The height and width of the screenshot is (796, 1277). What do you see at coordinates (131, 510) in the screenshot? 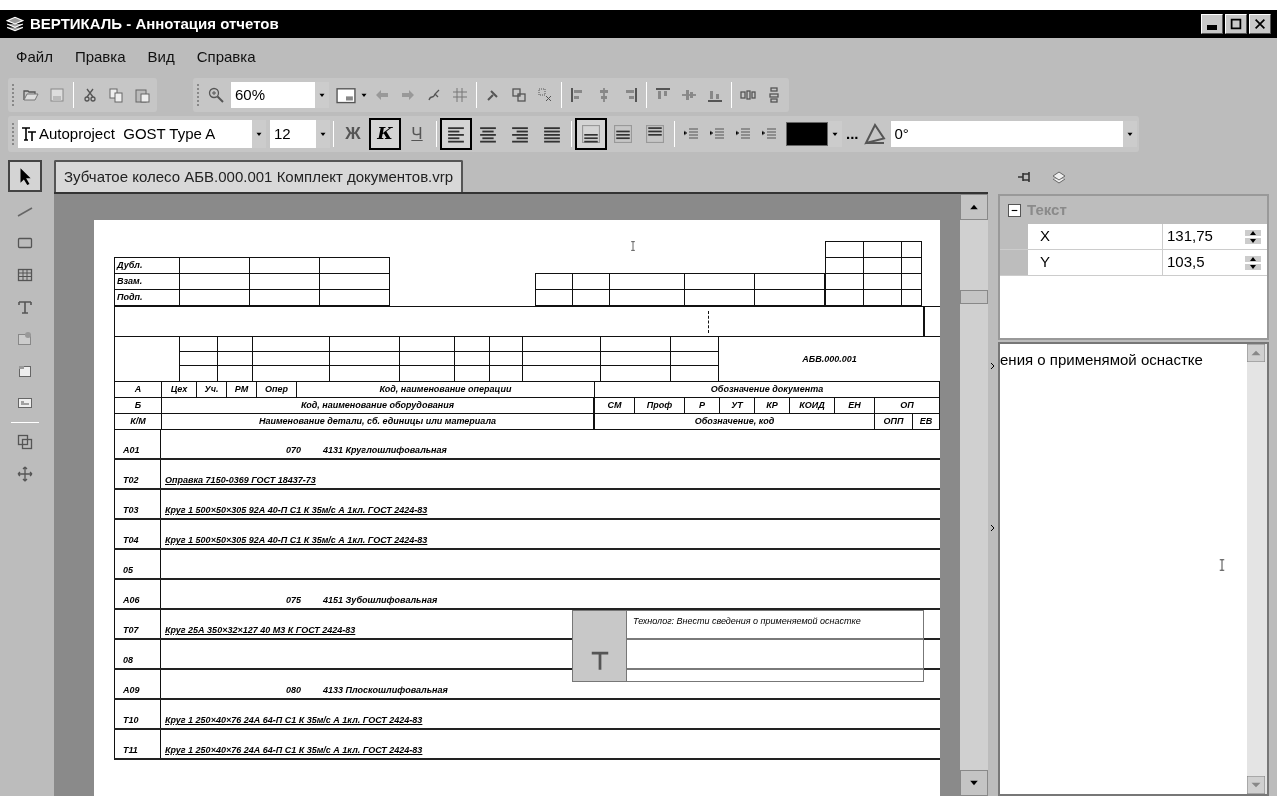
I see `row-code: Т03` at bounding box center [131, 510].